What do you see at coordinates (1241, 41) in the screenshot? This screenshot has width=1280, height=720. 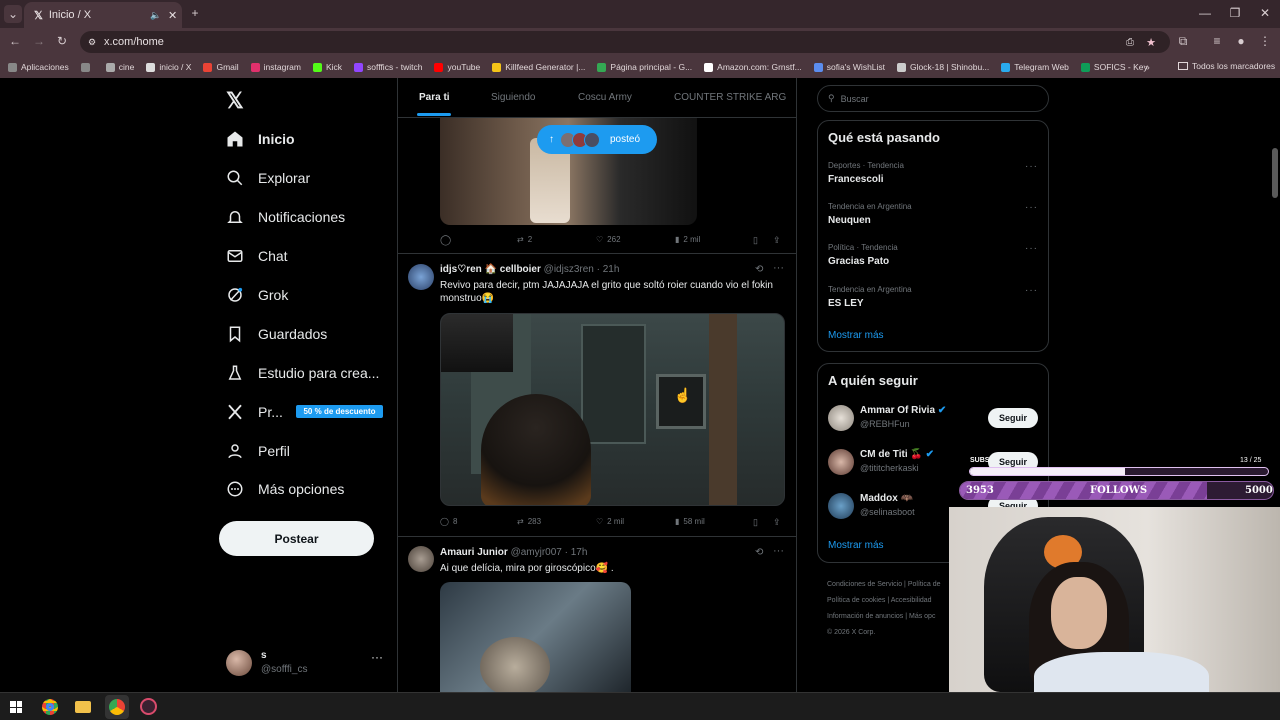 I see `profile-icon: ●` at bounding box center [1241, 41].